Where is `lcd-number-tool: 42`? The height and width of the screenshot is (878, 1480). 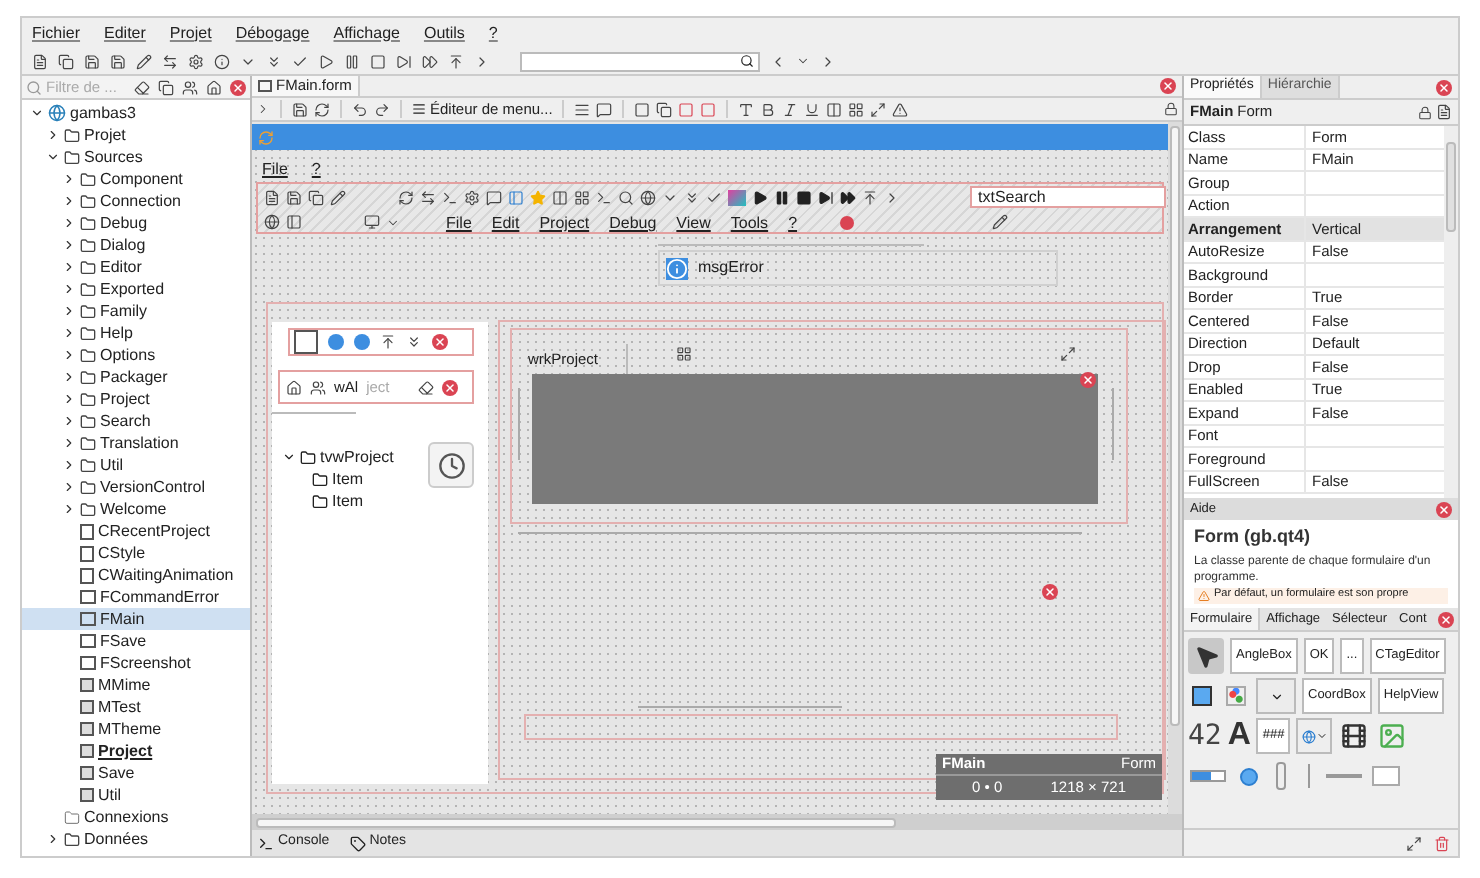
lcd-number-tool: 42 is located at coordinates (1205, 736).